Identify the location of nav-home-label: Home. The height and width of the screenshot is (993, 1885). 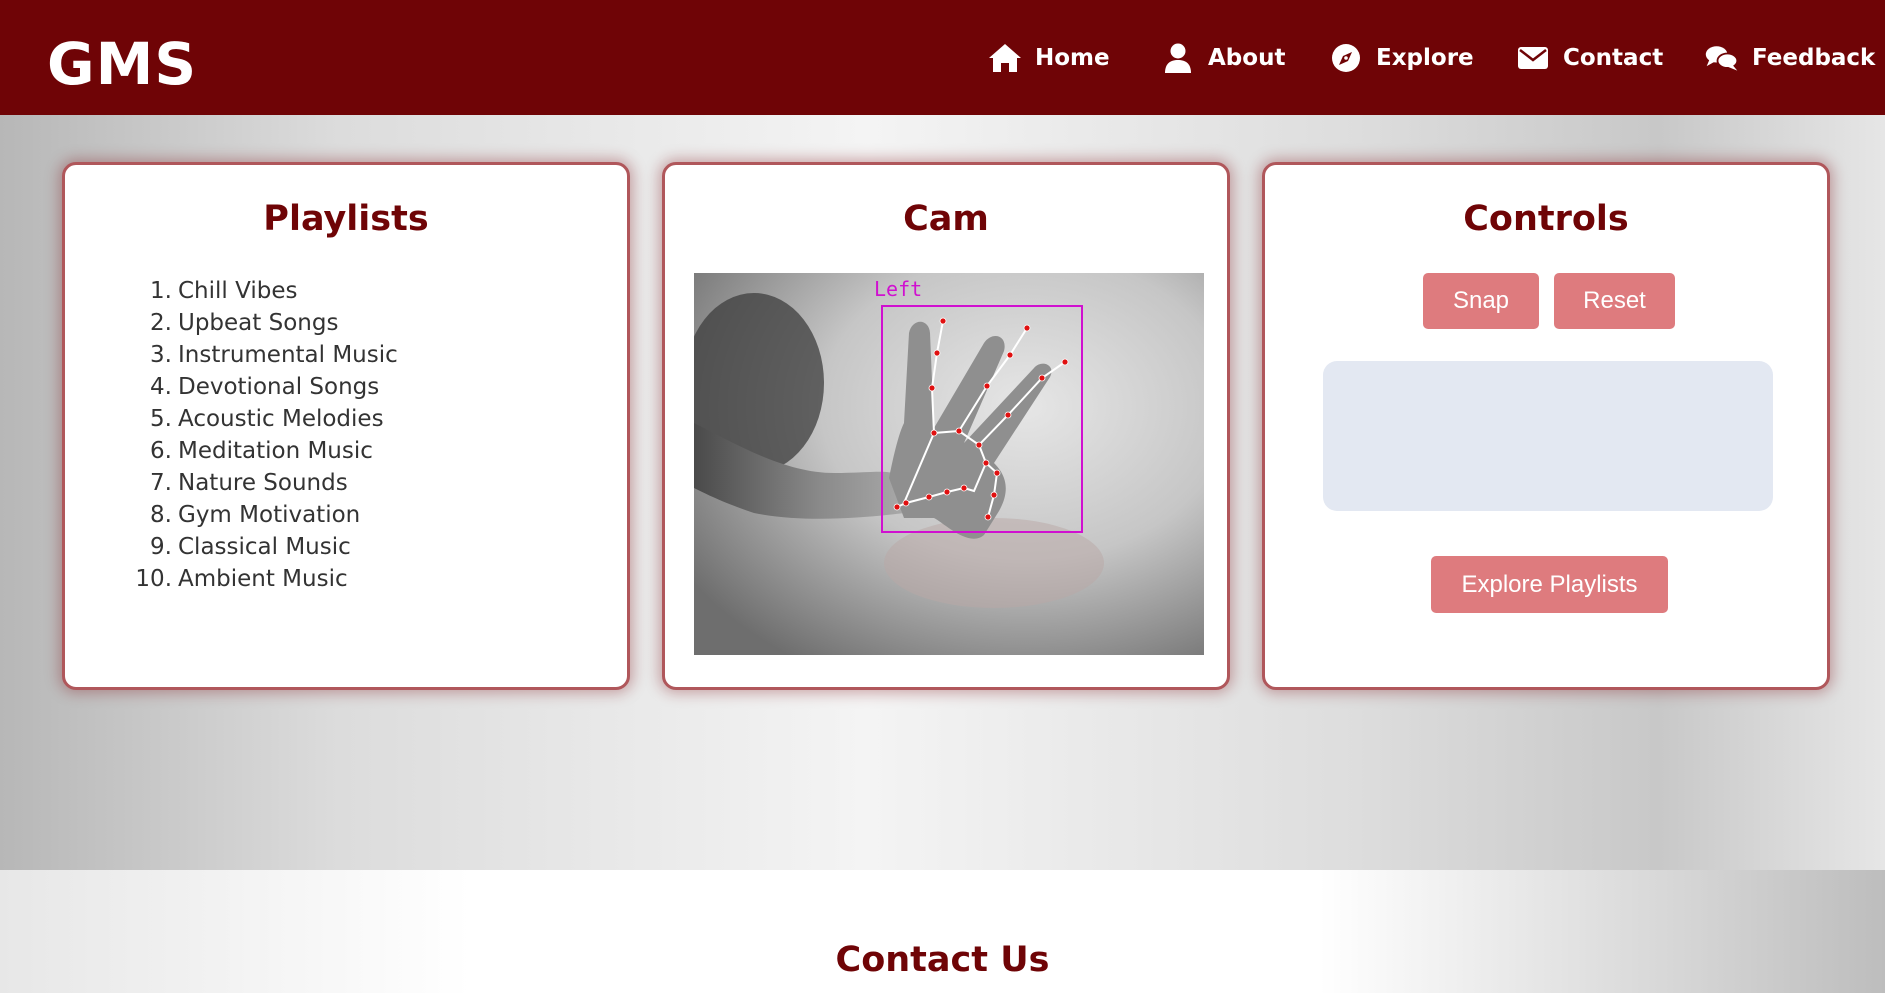
(1072, 58).